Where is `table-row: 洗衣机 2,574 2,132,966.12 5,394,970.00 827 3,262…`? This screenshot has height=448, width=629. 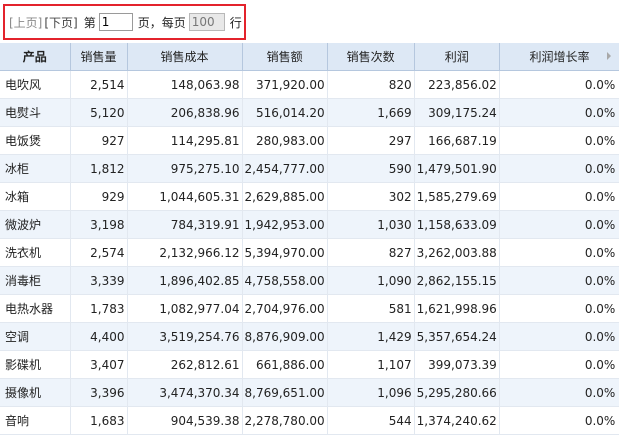 table-row: 洗衣机 2,574 2,132,966.12 5,394,970.00 827 3,262… is located at coordinates (310, 252).